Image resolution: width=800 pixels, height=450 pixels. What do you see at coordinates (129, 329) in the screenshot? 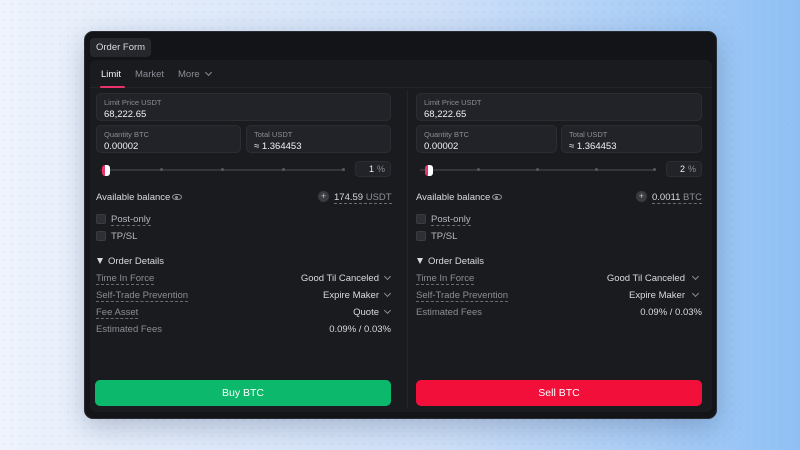
I see `buy-estimated-fees-label: Estimated Fees` at bounding box center [129, 329].